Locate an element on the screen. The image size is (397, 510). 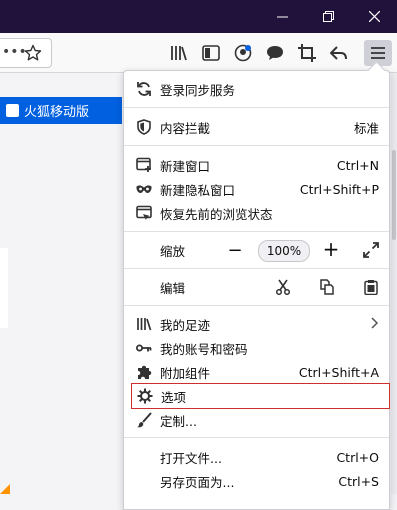
bookmark-star-icon is located at coordinates (33, 53).